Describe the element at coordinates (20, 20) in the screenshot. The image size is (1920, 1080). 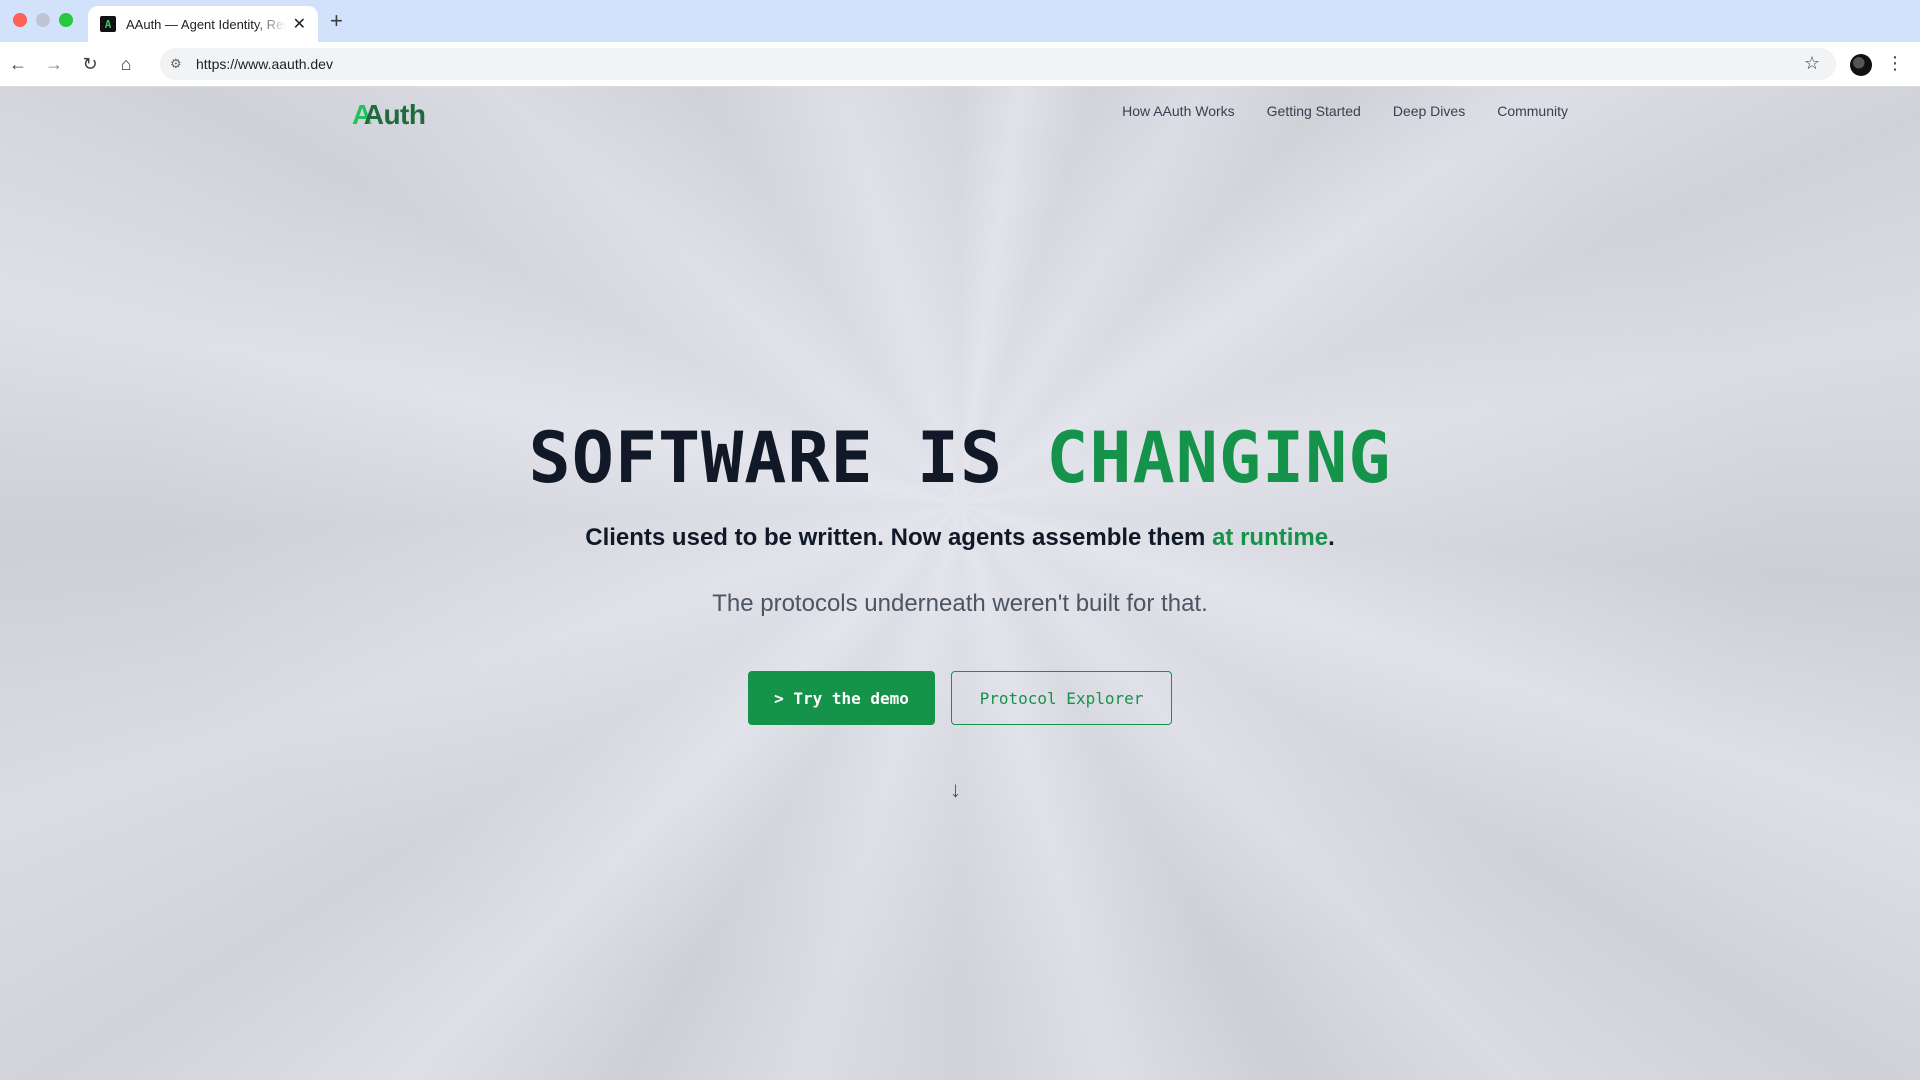
I see `close-window-button` at that location.